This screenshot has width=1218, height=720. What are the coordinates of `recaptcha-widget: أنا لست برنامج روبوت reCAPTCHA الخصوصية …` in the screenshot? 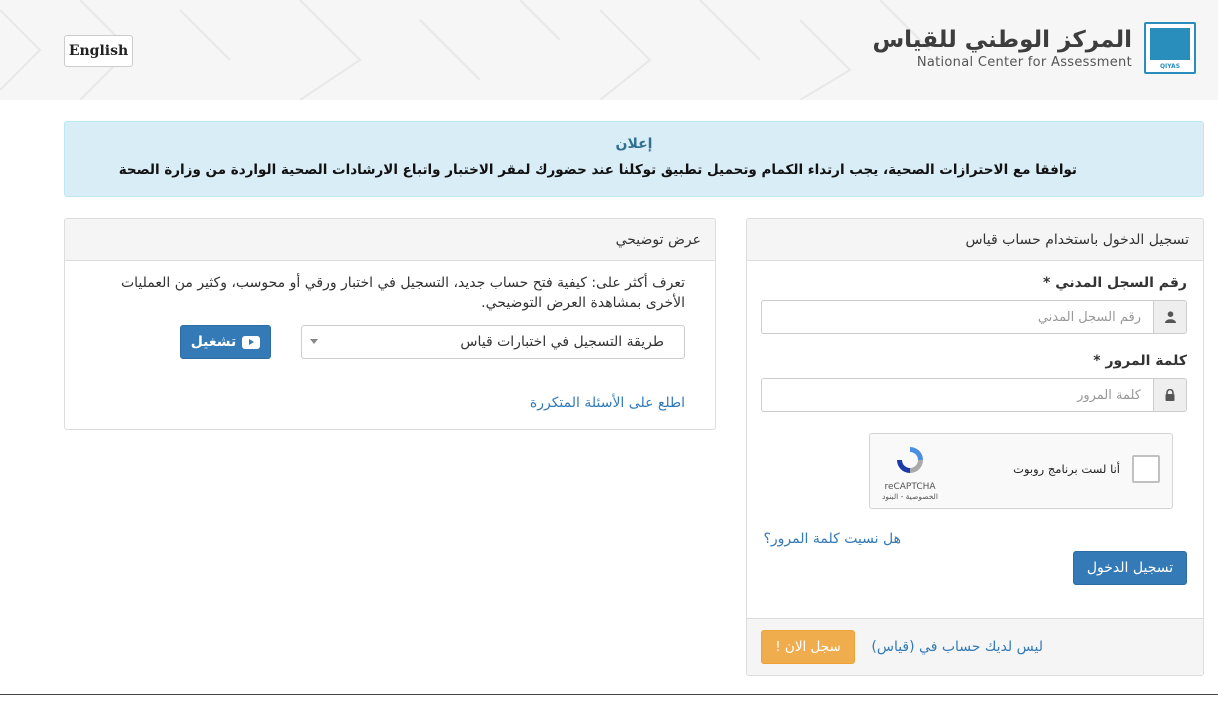 It's located at (1021, 471).